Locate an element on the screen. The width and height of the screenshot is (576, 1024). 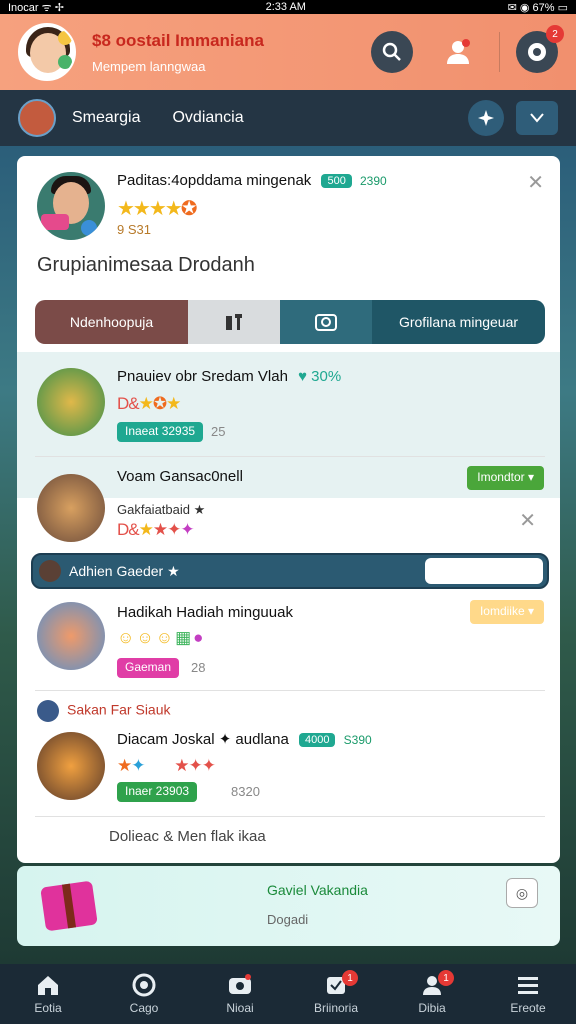
segmented-control: Ndenhoopuja Grofilana mingeuar is located at coordinates (290, 322).